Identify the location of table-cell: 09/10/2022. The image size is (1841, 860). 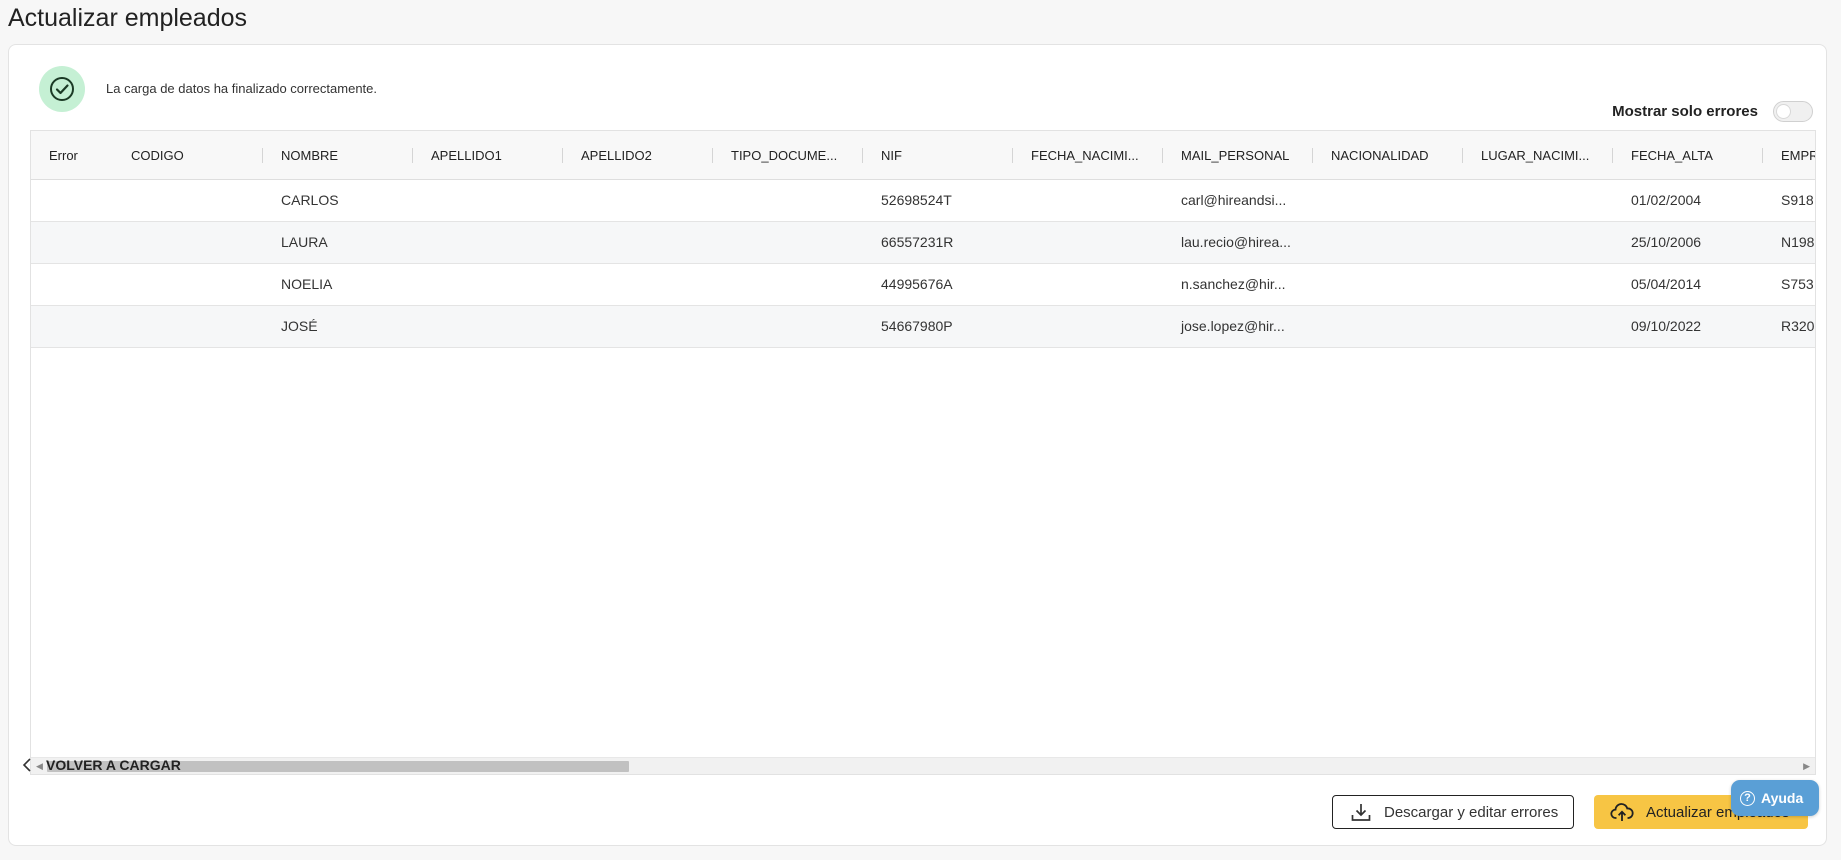
(1666, 326).